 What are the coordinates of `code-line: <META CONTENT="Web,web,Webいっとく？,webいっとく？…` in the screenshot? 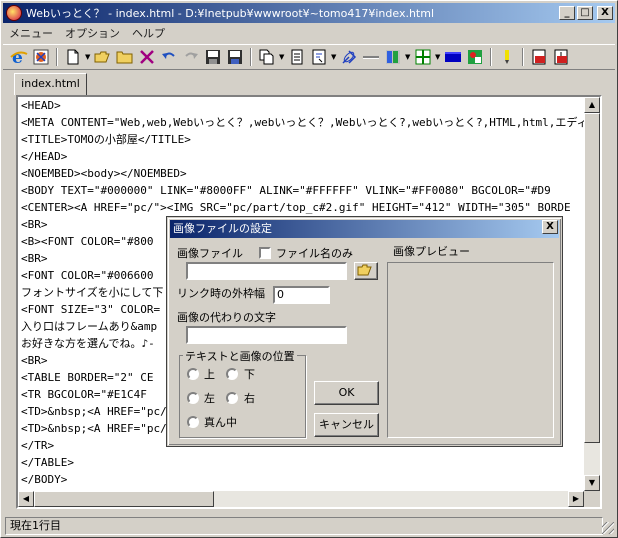 It's located at (302, 122).